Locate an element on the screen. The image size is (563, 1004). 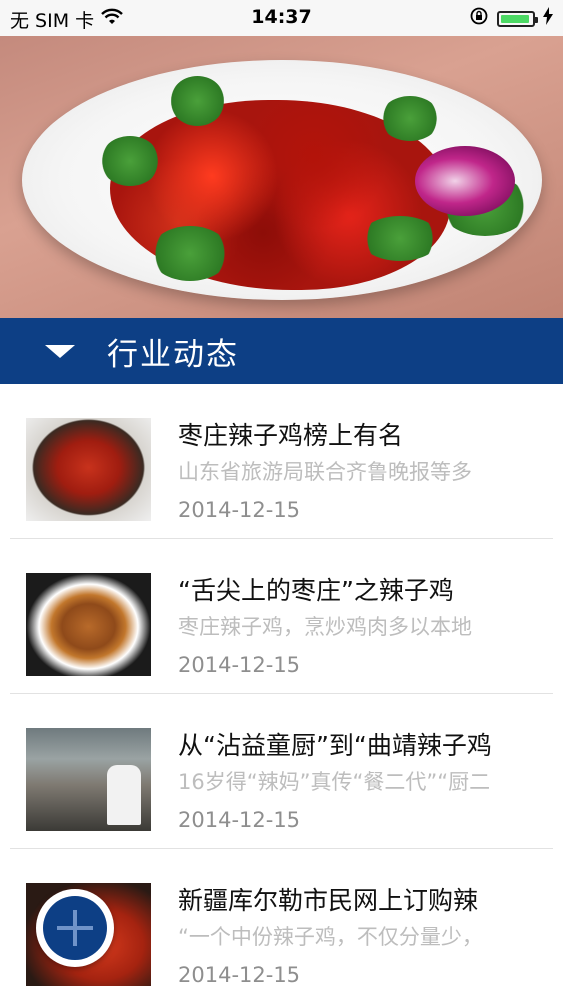
charging-icon is located at coordinates (548, 18).